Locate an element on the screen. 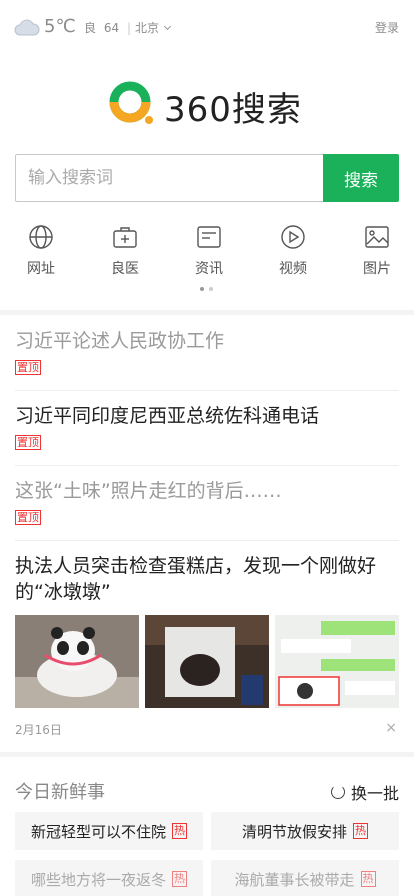  news-title: 习近平论述人民政协工作 is located at coordinates (120, 341).